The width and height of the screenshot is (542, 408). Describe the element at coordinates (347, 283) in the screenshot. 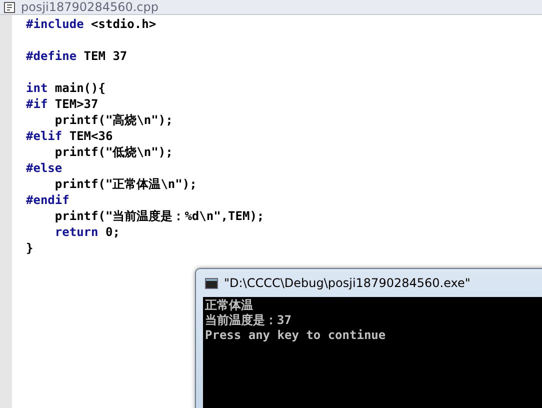

I see `console-title: "D:\CCCC\Debug\posji18790284560.exe"` at that location.